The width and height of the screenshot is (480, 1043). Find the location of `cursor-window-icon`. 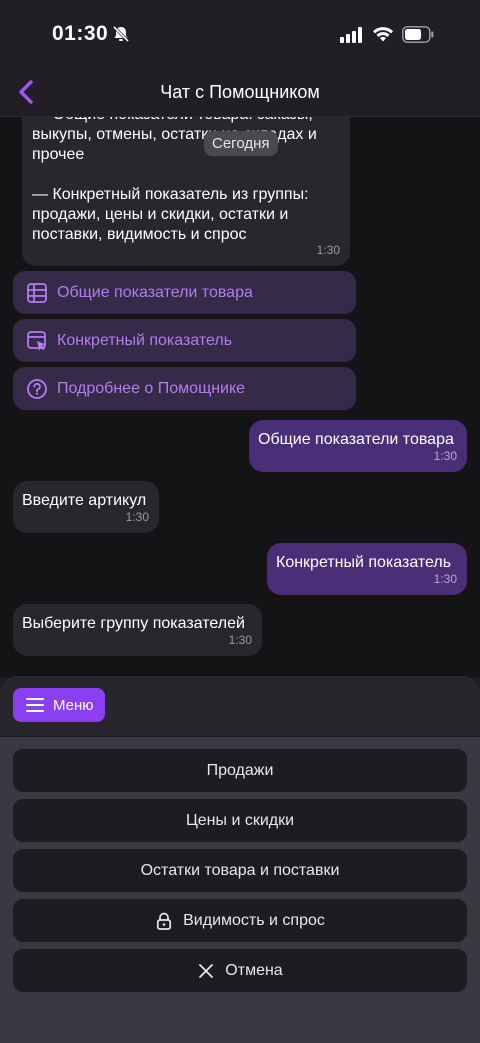

cursor-window-icon is located at coordinates (36, 340).